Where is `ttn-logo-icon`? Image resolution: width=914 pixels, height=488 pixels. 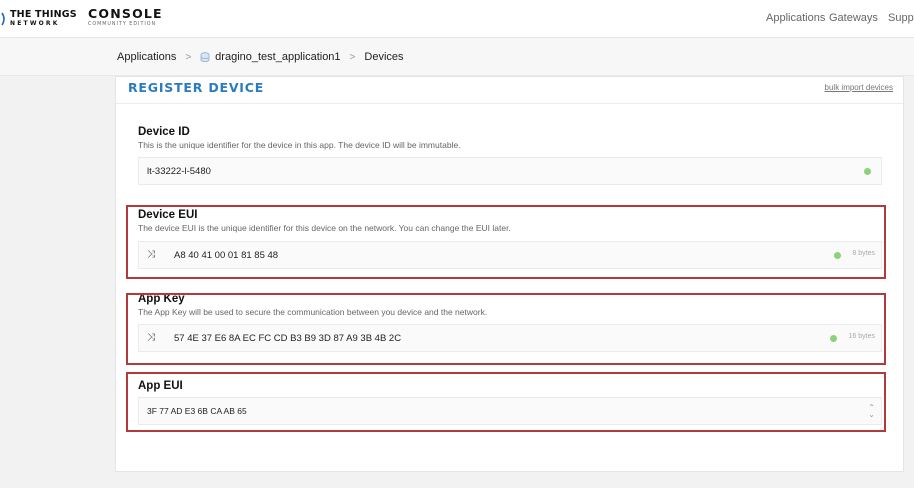 ttn-logo-icon is located at coordinates (3, 19).